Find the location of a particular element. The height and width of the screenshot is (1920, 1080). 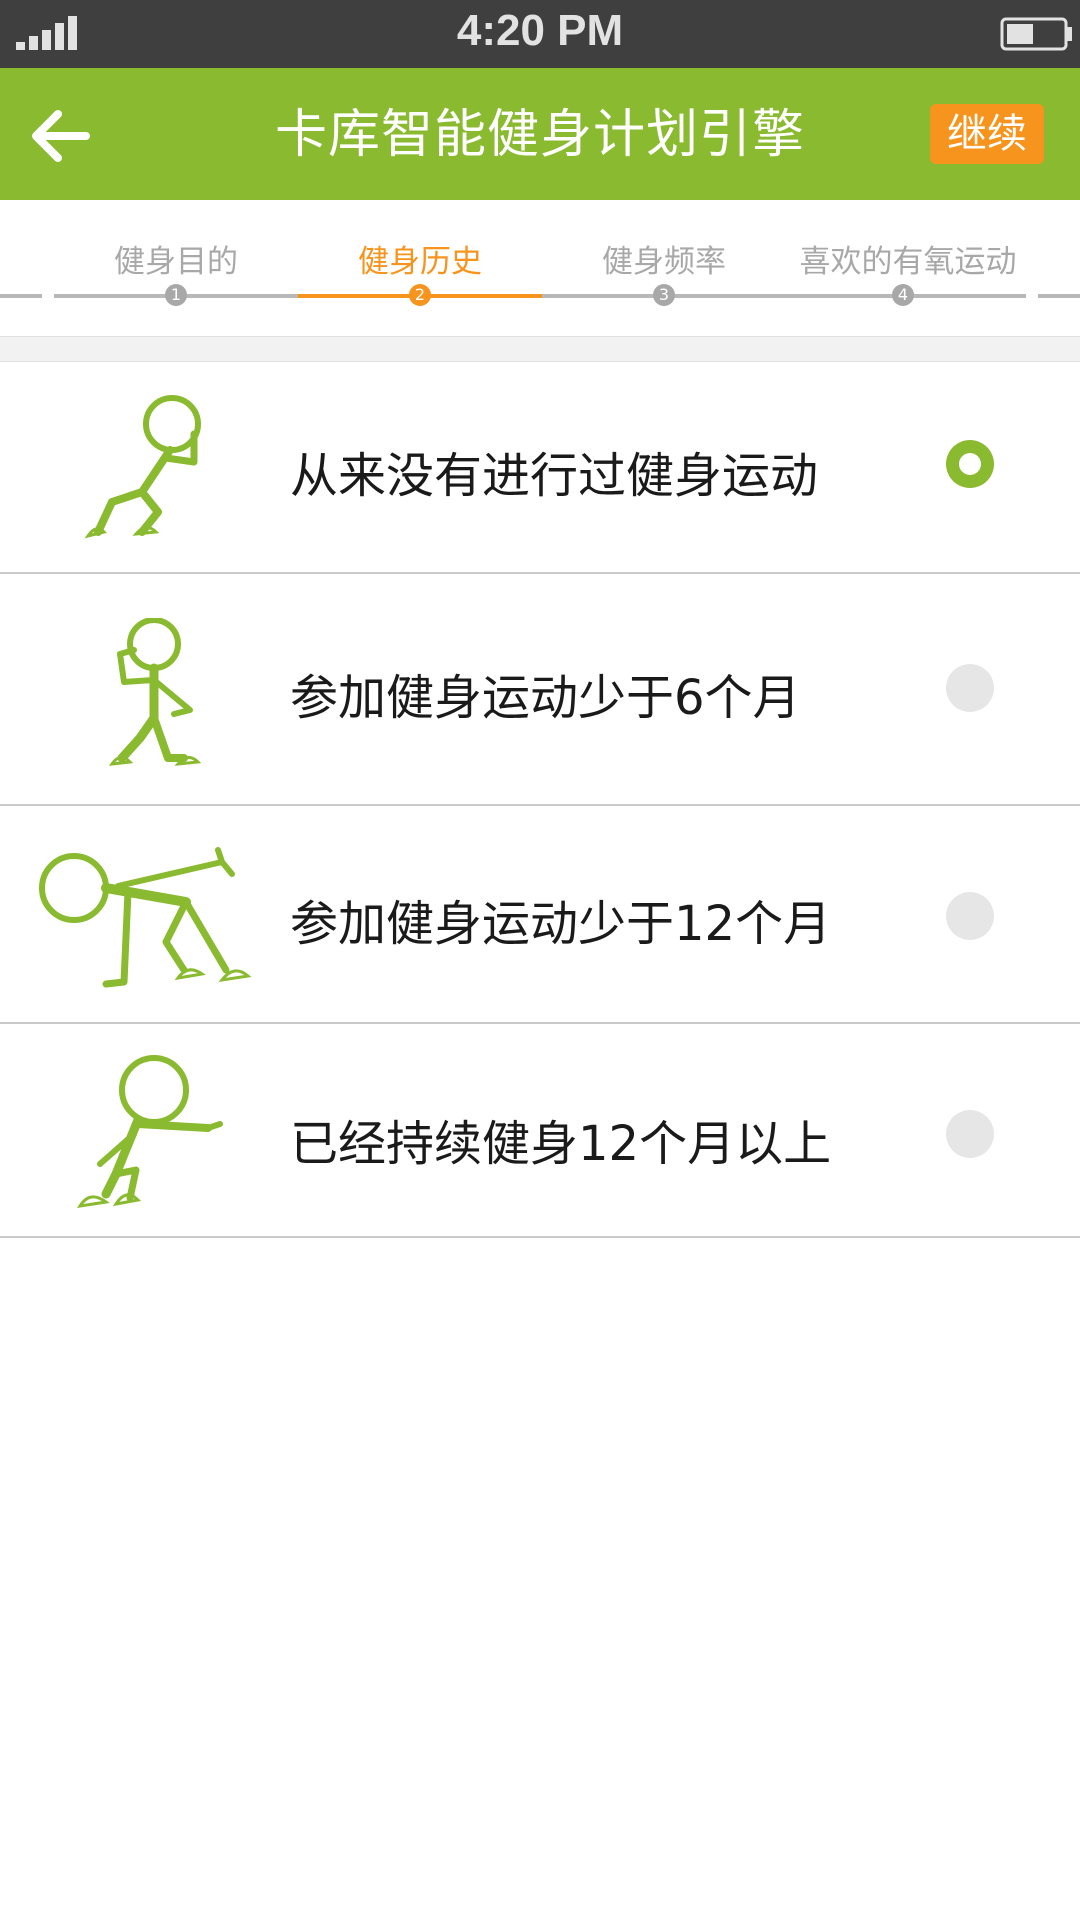

continue-button: 继续 is located at coordinates (987, 134).